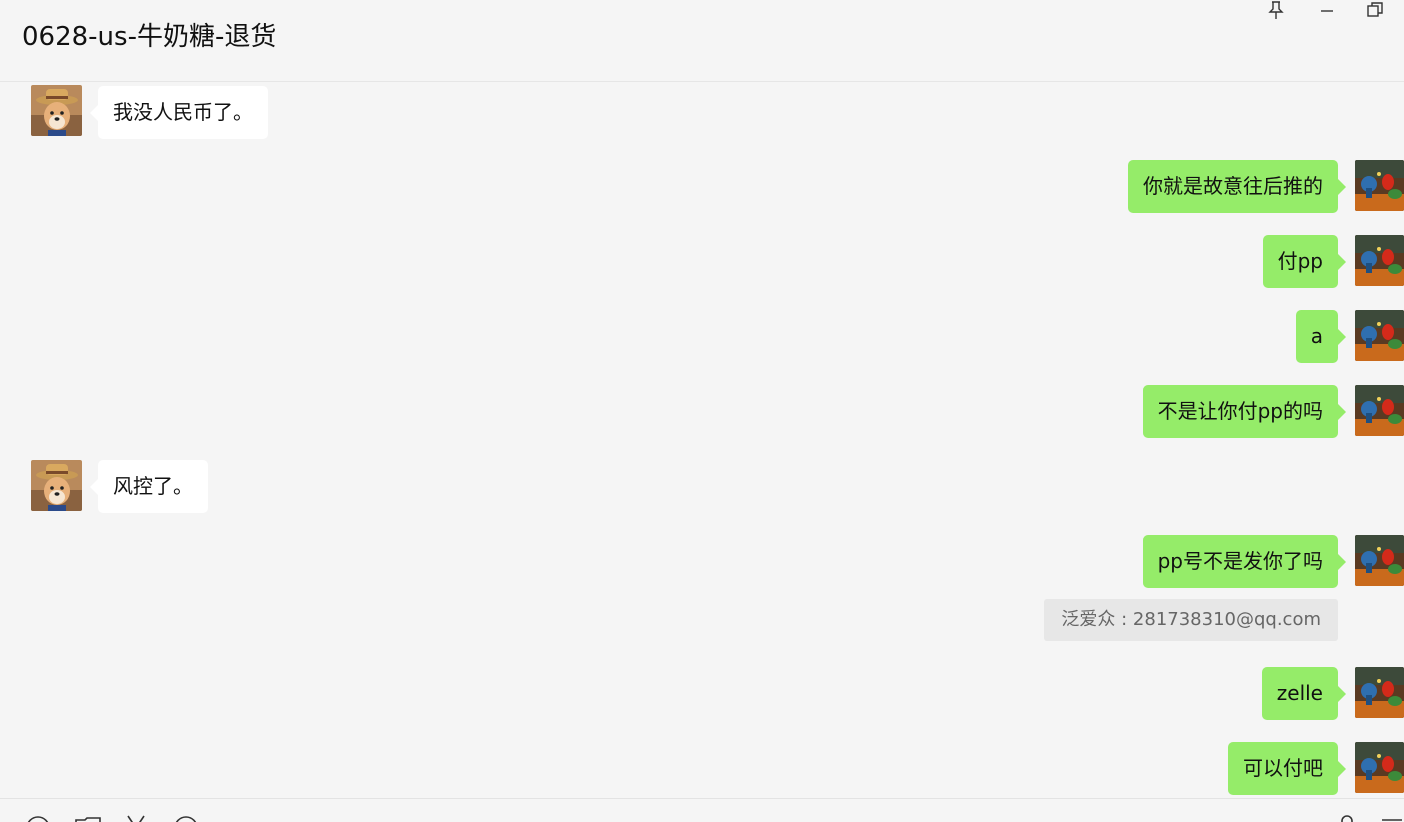  Describe the element at coordinates (1347, 818) in the screenshot. I see `microphone-icon` at that location.